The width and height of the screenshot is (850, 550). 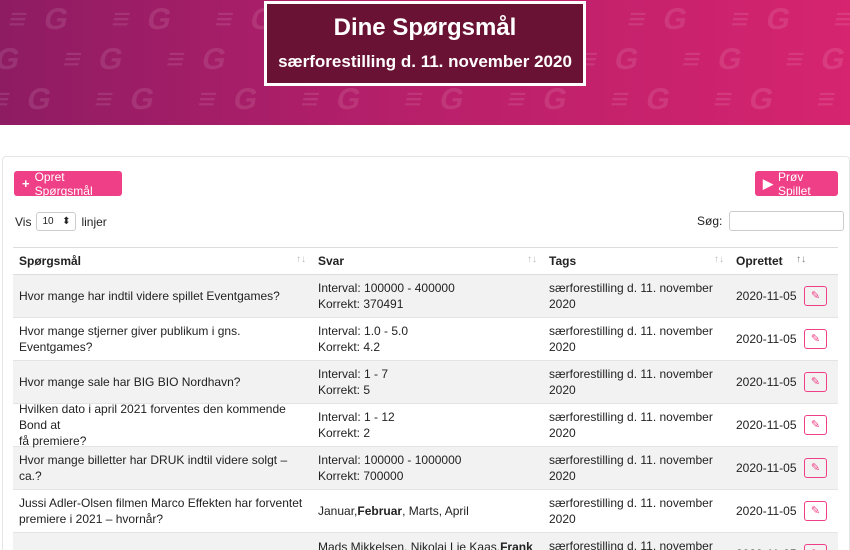 What do you see at coordinates (162, 541) in the screenshot?
I see `question-cell` at bounding box center [162, 541].